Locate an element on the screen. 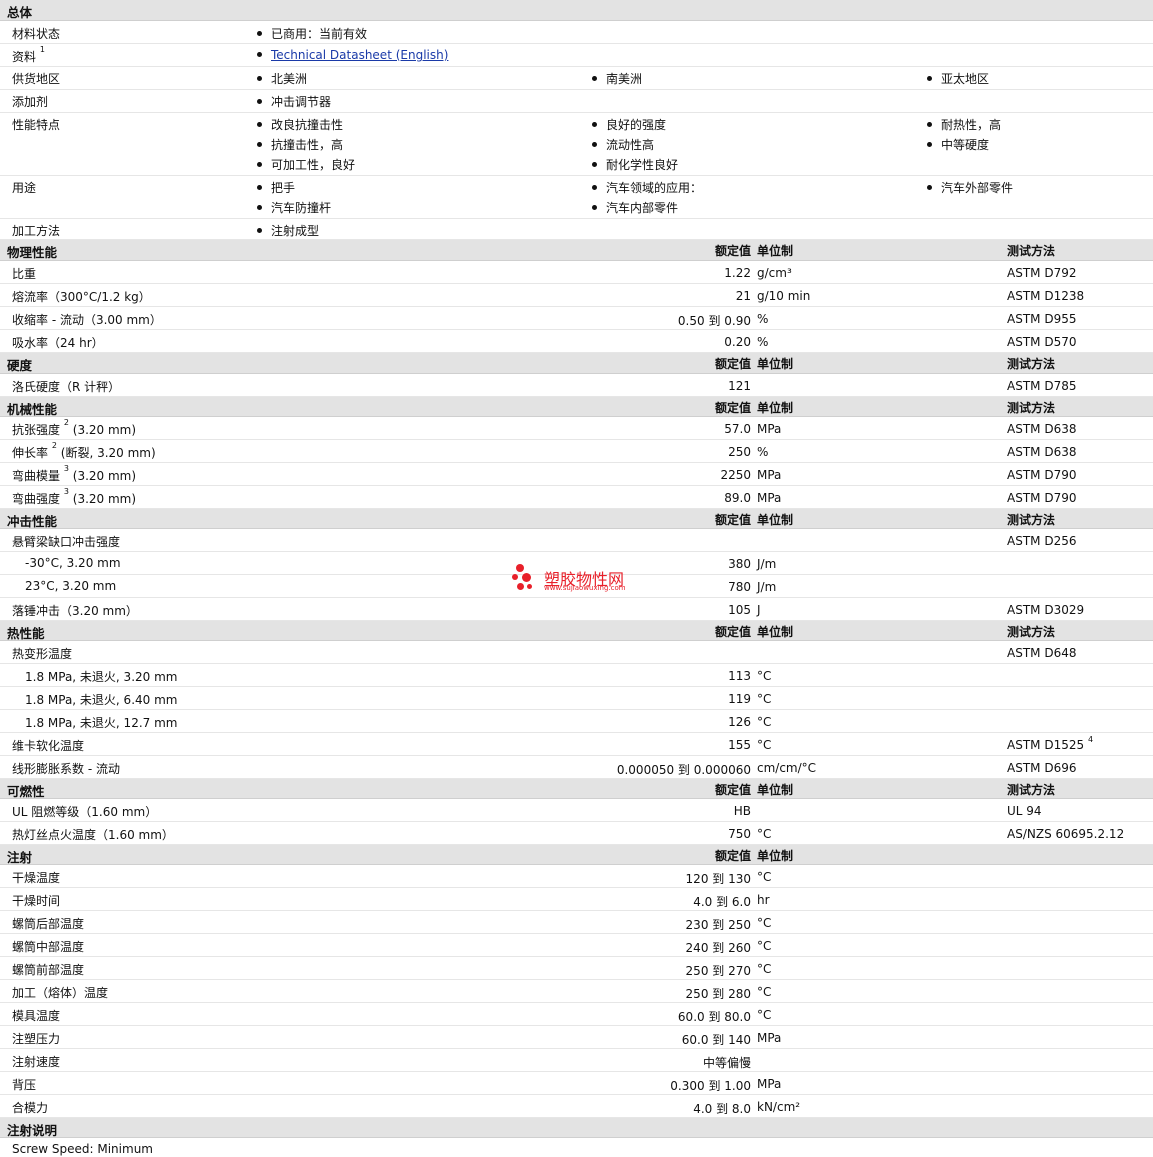 The width and height of the screenshot is (1153, 1157). property-test-method: ASTM D790 is located at coordinates (1042, 475).